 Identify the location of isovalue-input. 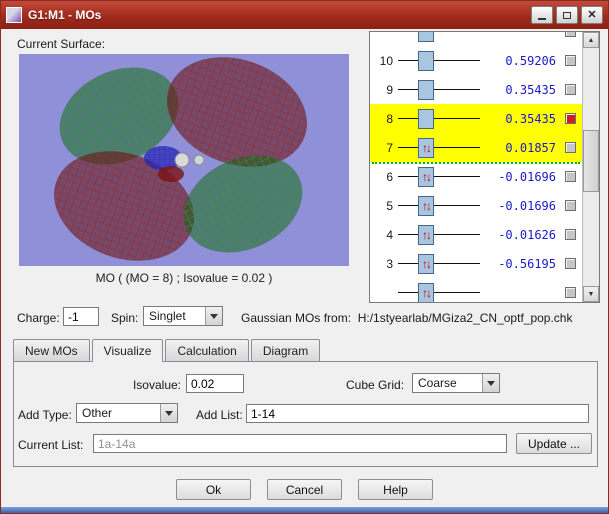
(215, 383).